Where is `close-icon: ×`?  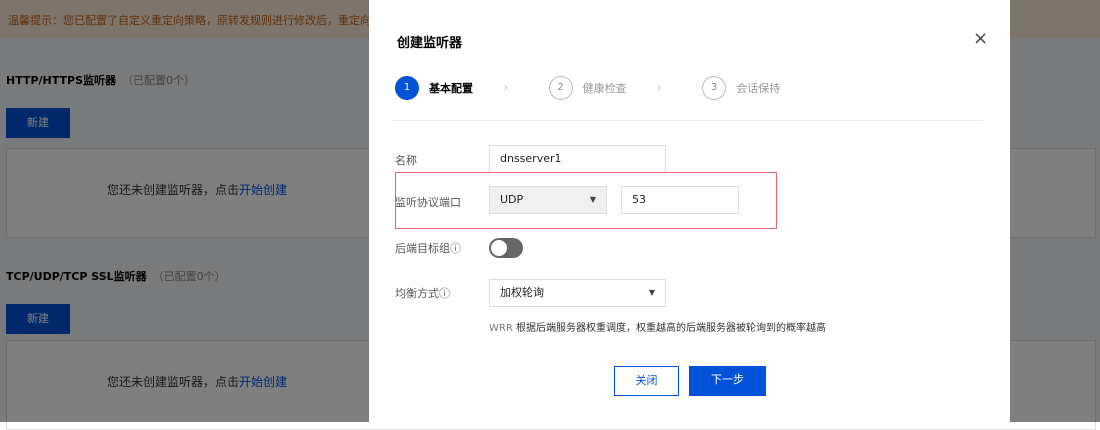
close-icon: × is located at coordinates (980, 38).